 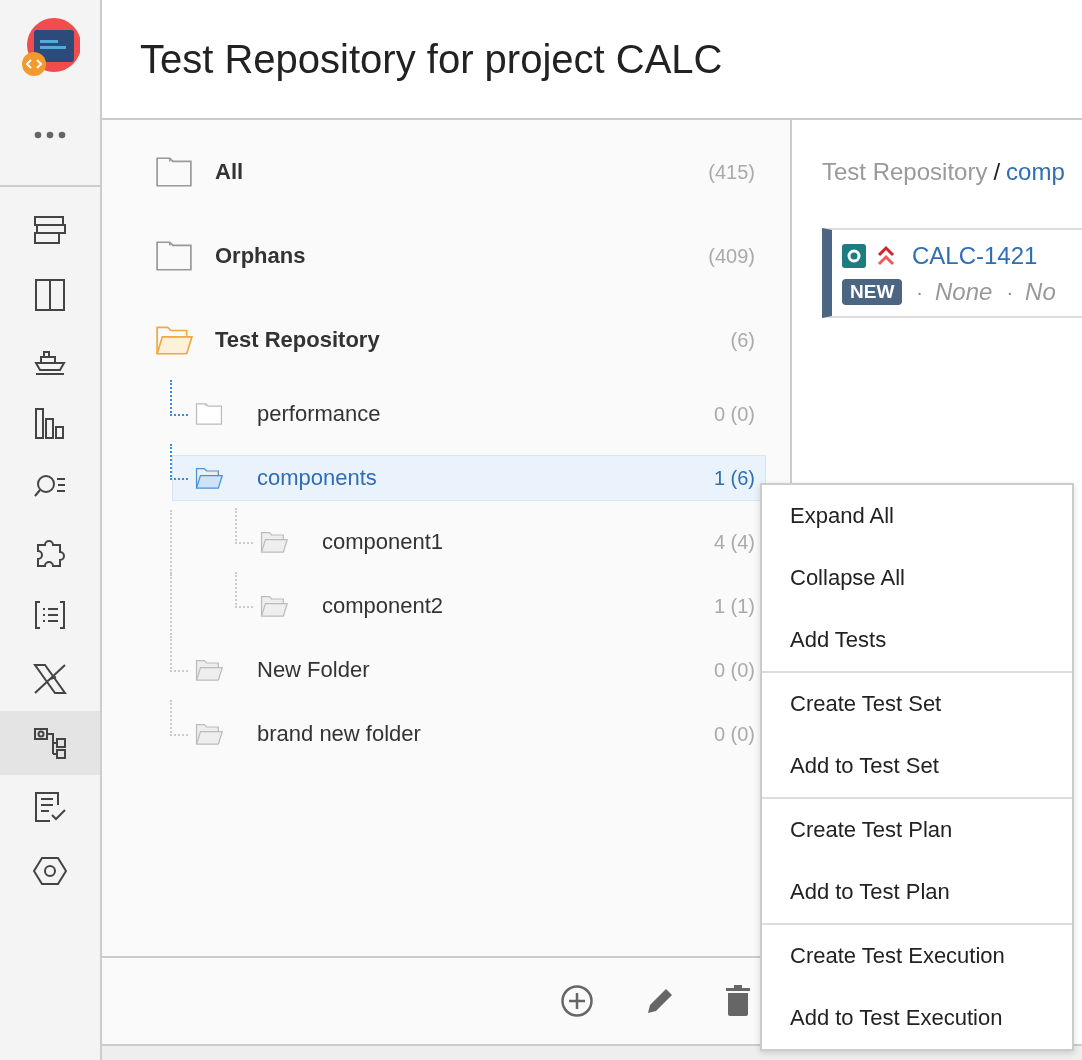 I want to click on checklist-icon, so click(x=50, y=807).